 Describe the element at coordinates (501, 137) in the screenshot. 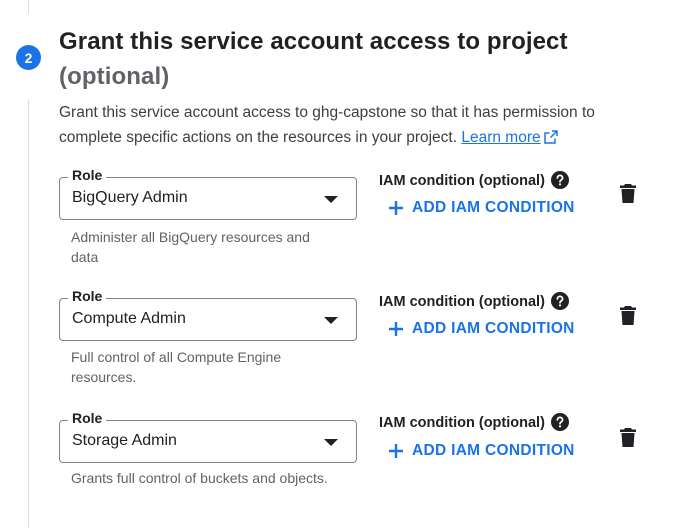

I see `learn-more-label: Learn more` at that location.